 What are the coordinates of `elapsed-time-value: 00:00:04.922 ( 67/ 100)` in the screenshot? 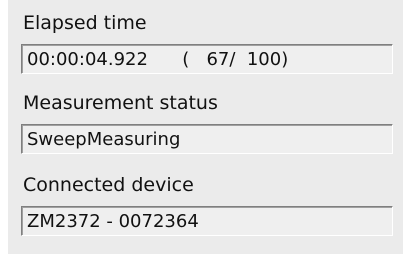 It's located at (158, 59).